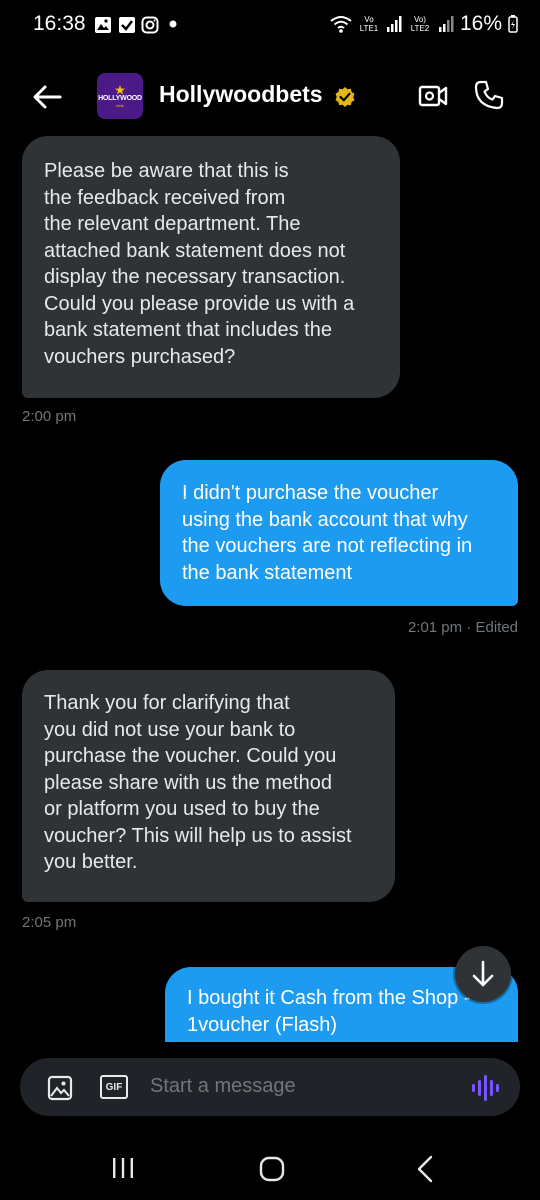  What do you see at coordinates (425, 1169) in the screenshot?
I see `system-back-icon` at bounding box center [425, 1169].